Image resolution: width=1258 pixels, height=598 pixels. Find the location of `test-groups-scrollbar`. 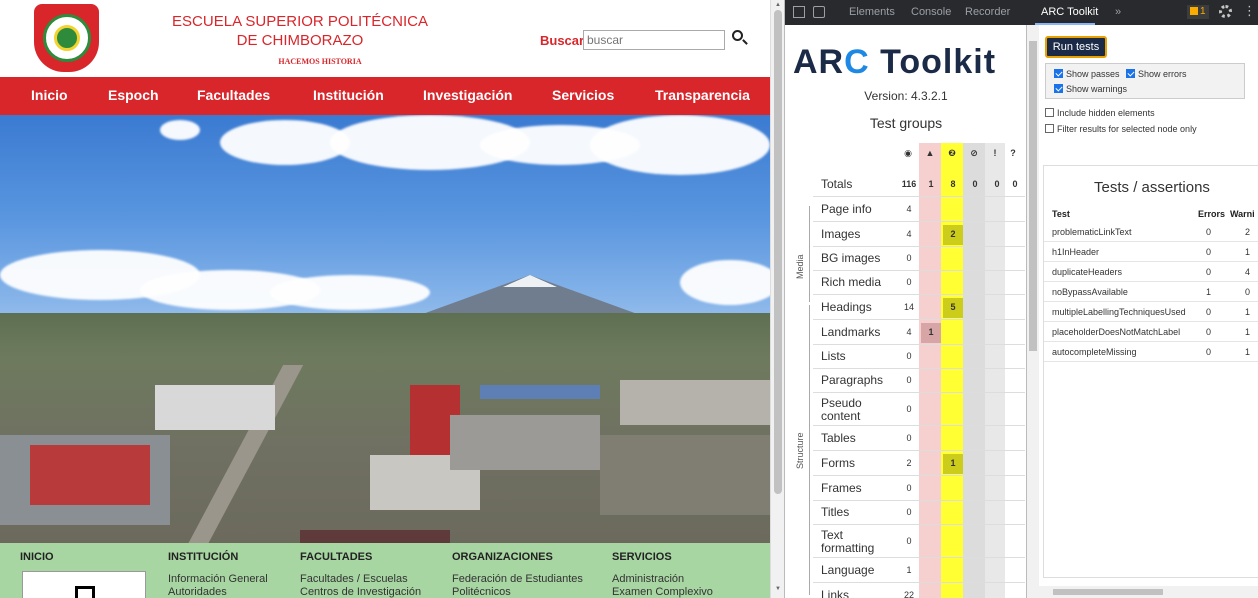

test-groups-scrollbar is located at coordinates (1033, 311).